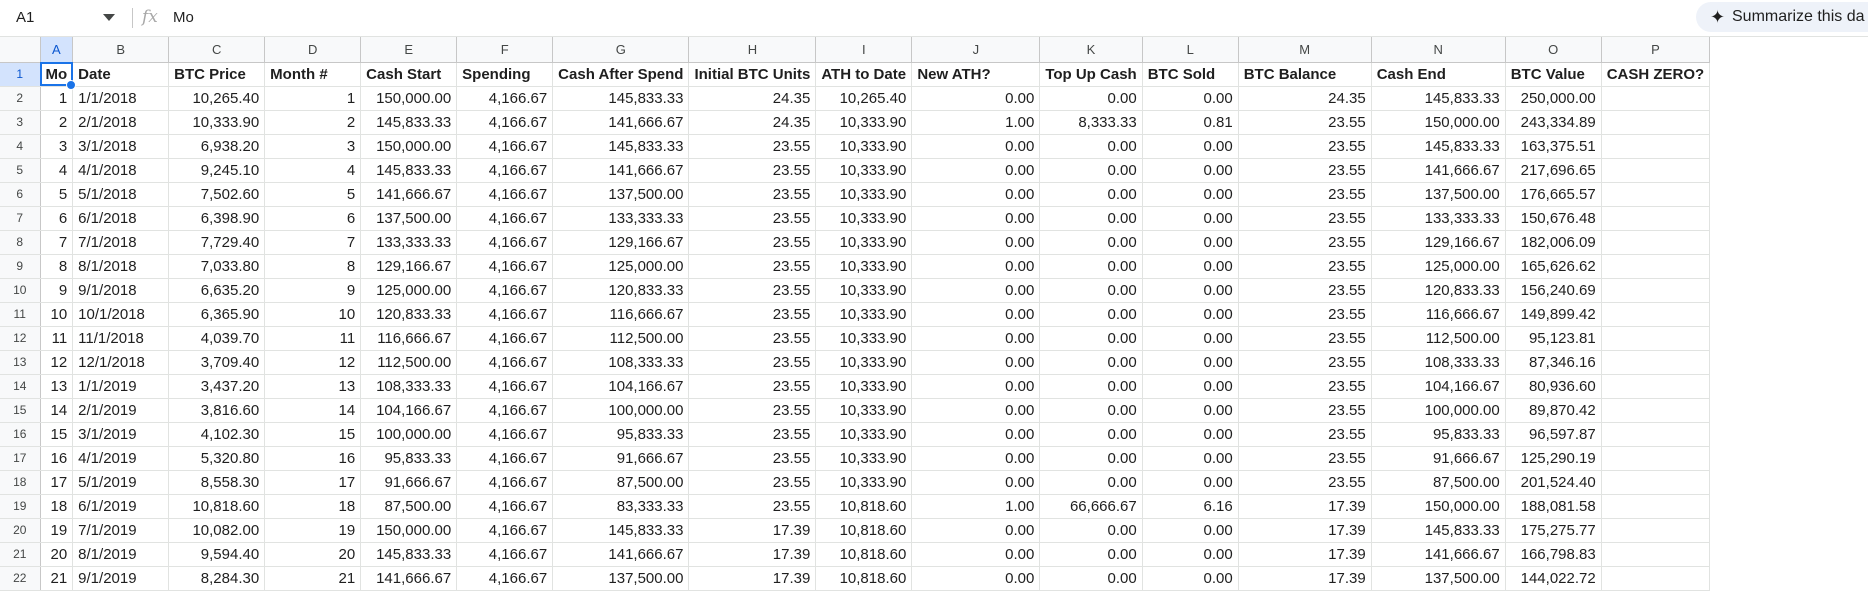 The image size is (1868, 594). What do you see at coordinates (1553, 578) in the screenshot?
I see `cell: 144,022.72` at bounding box center [1553, 578].